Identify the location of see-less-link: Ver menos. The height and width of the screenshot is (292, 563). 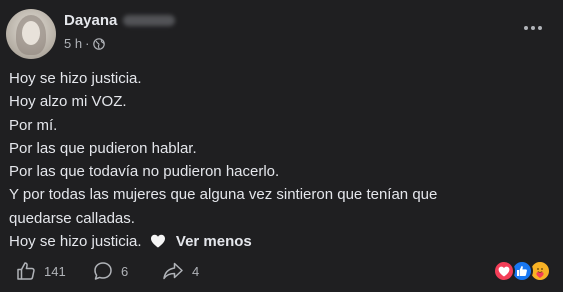
(214, 241).